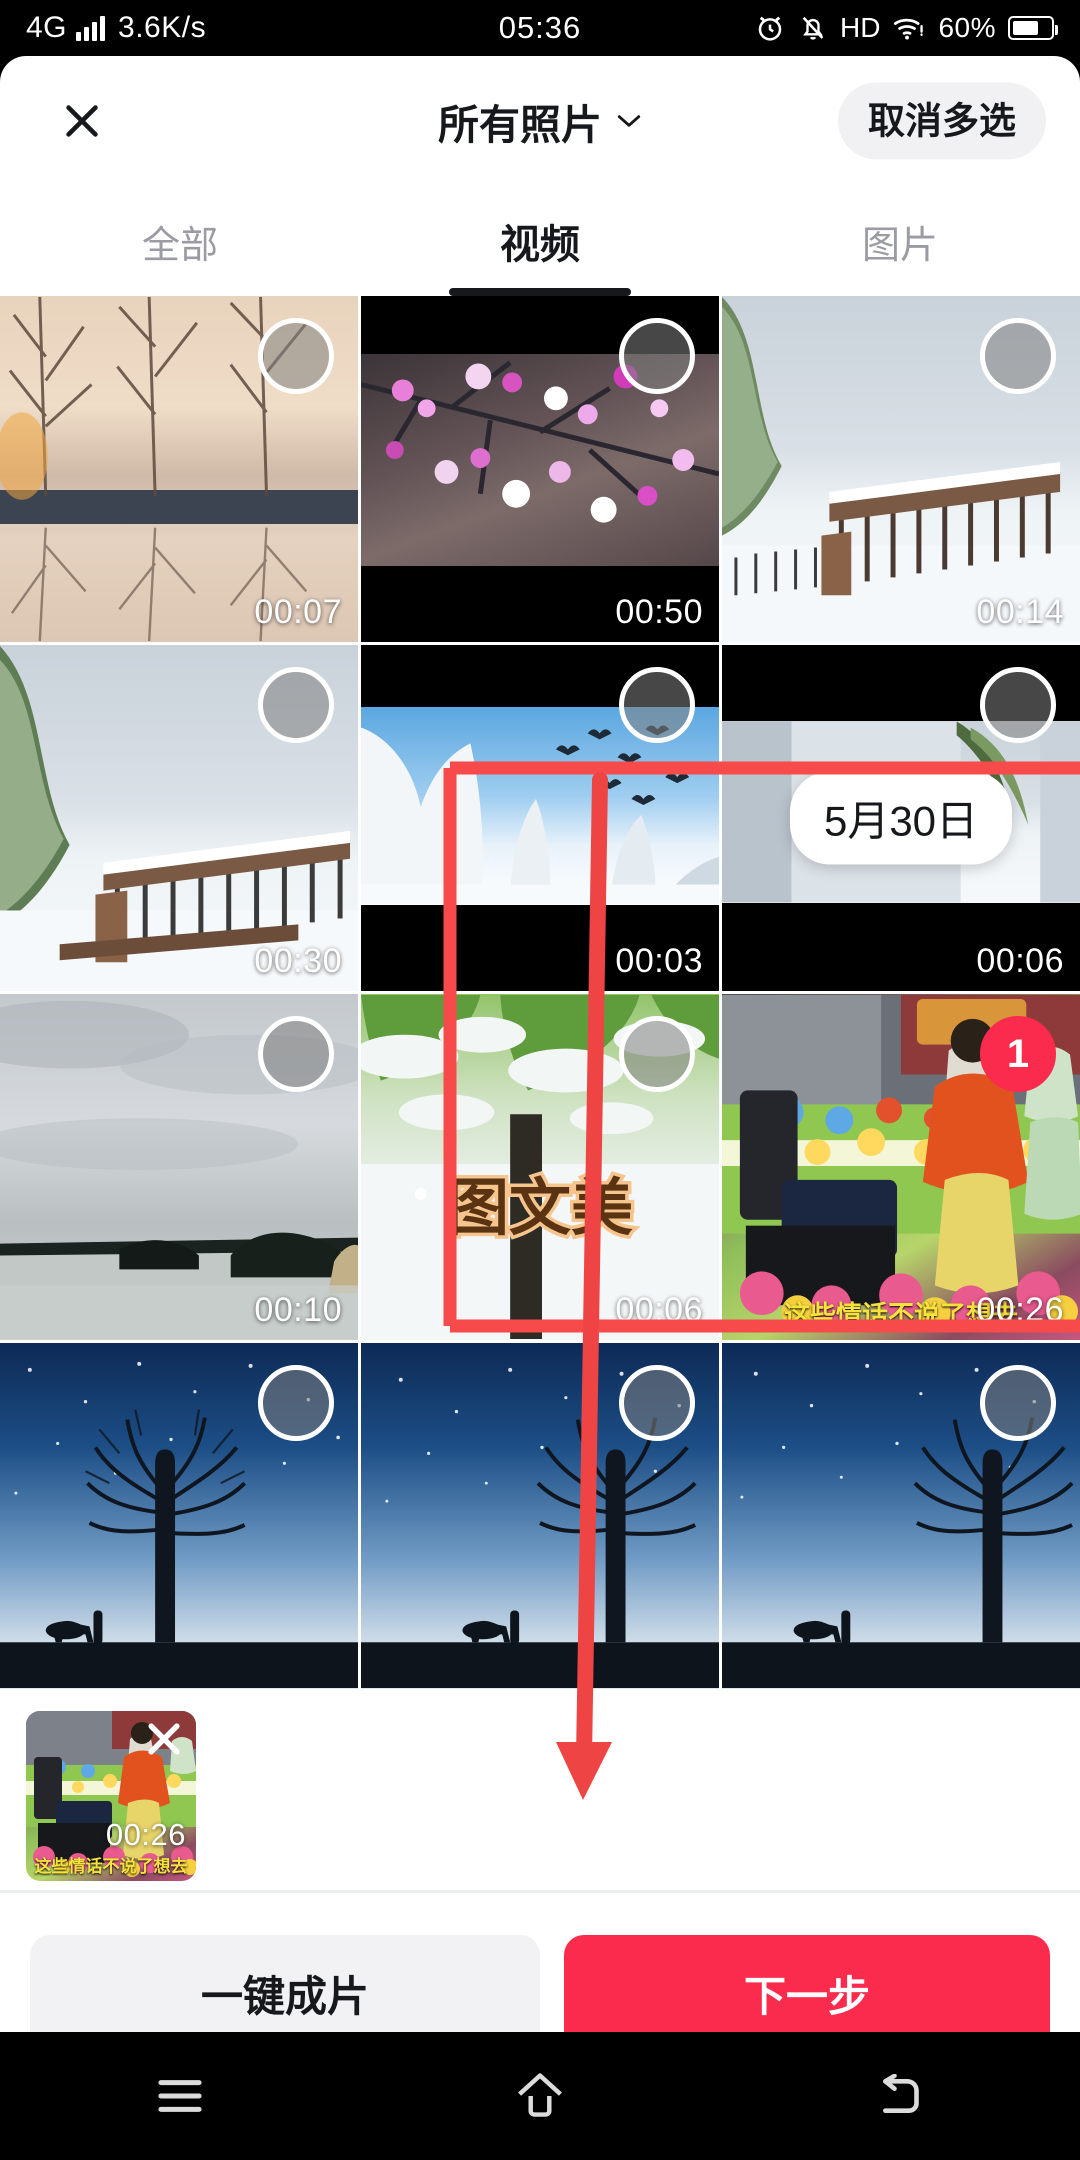 This screenshot has height=2160, width=1080. What do you see at coordinates (1020, 1310) in the screenshot?
I see `duration-label: 00:26` at bounding box center [1020, 1310].